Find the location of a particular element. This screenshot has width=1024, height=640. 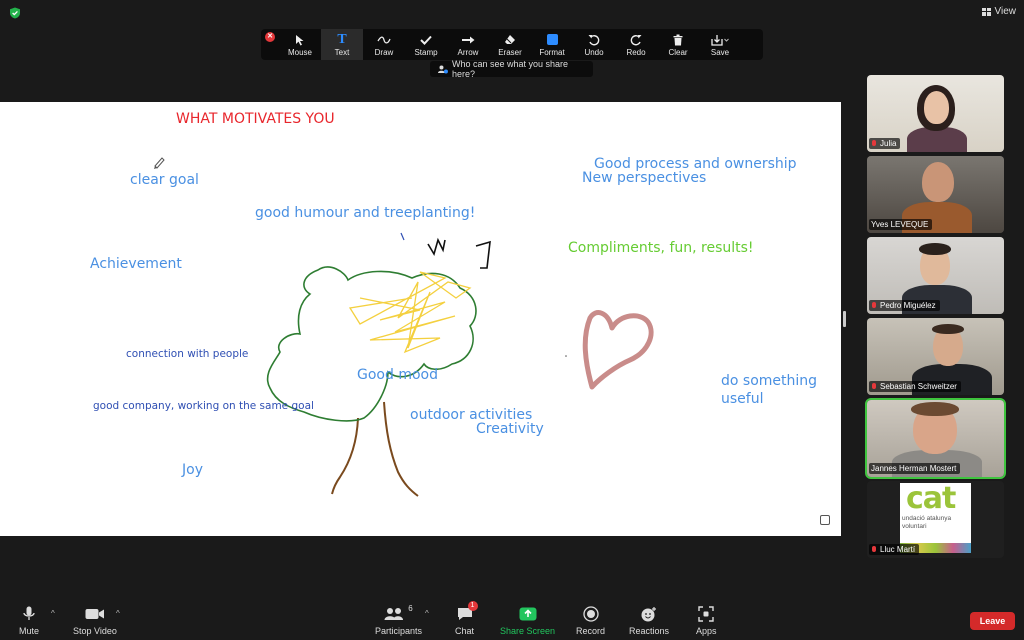

tool-label: Draw is located at coordinates (384, 52).